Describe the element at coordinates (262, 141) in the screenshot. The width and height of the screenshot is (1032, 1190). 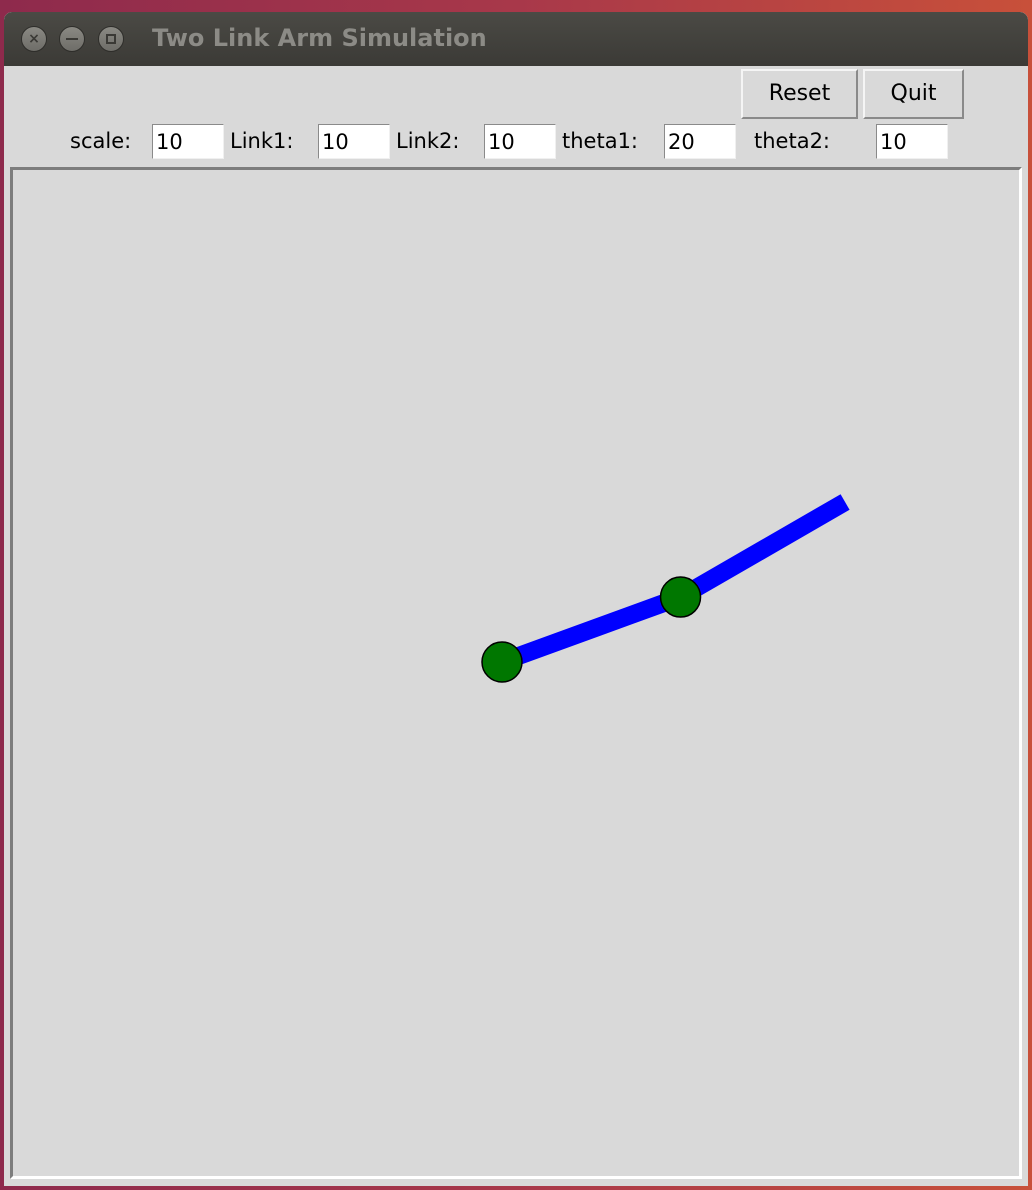
I see `link1-label: Link1:` at that location.